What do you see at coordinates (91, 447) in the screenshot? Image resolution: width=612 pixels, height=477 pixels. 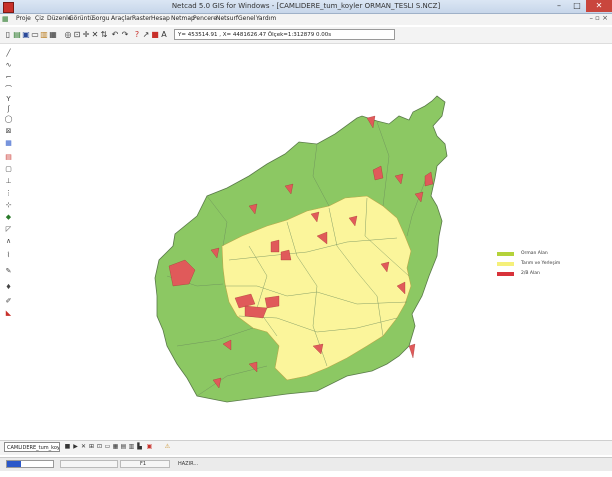 I see `grid-icon: ⊞` at bounding box center [91, 447].